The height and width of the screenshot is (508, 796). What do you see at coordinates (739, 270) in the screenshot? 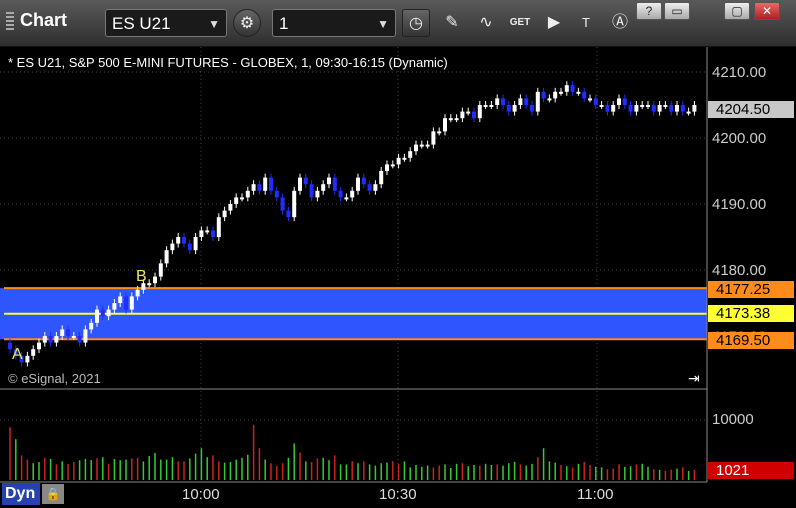
I see `price-tick: 4180.00` at bounding box center [739, 270].